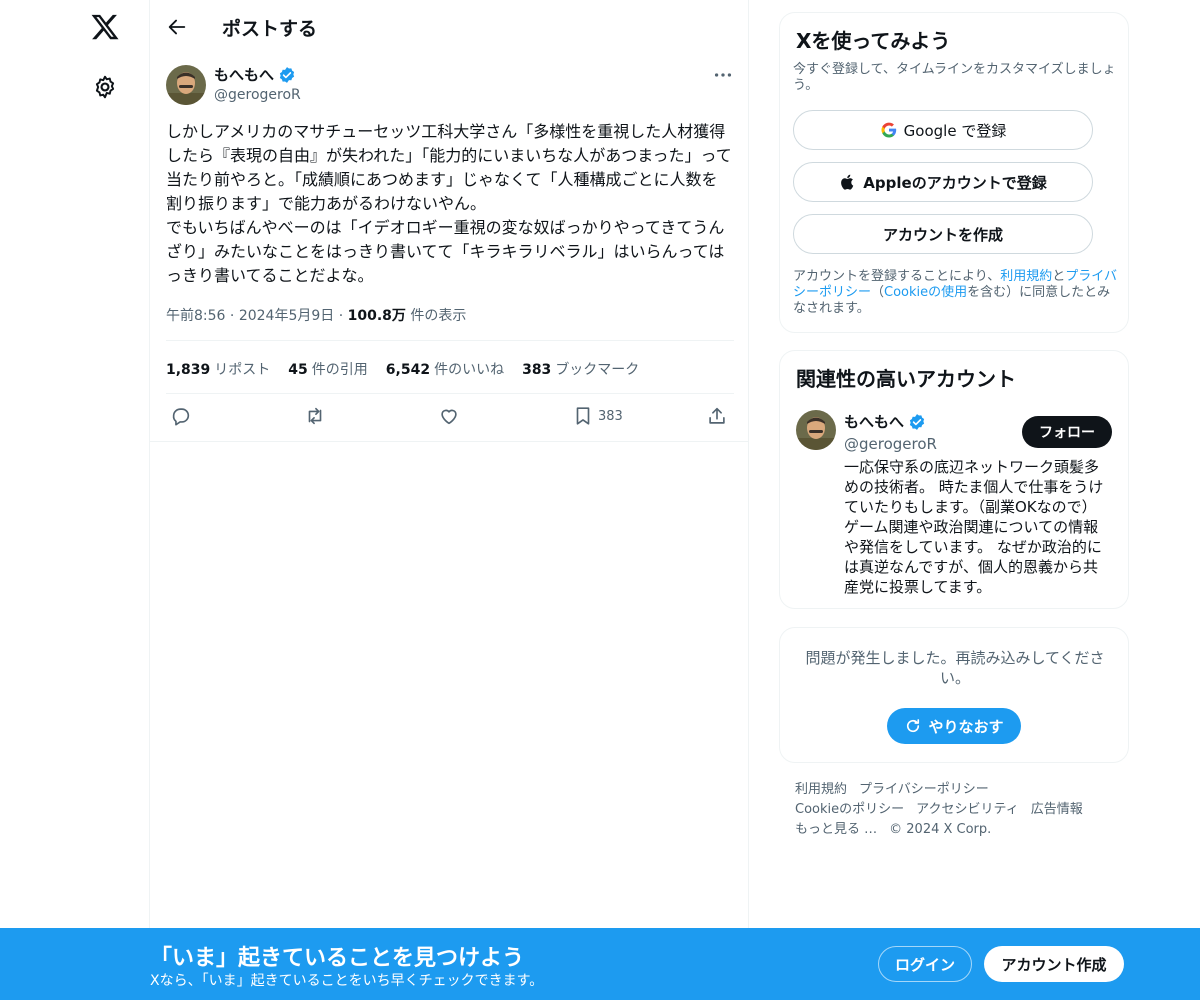 The height and width of the screenshot is (1000, 1200). I want to click on repost-button, so click(315, 416).